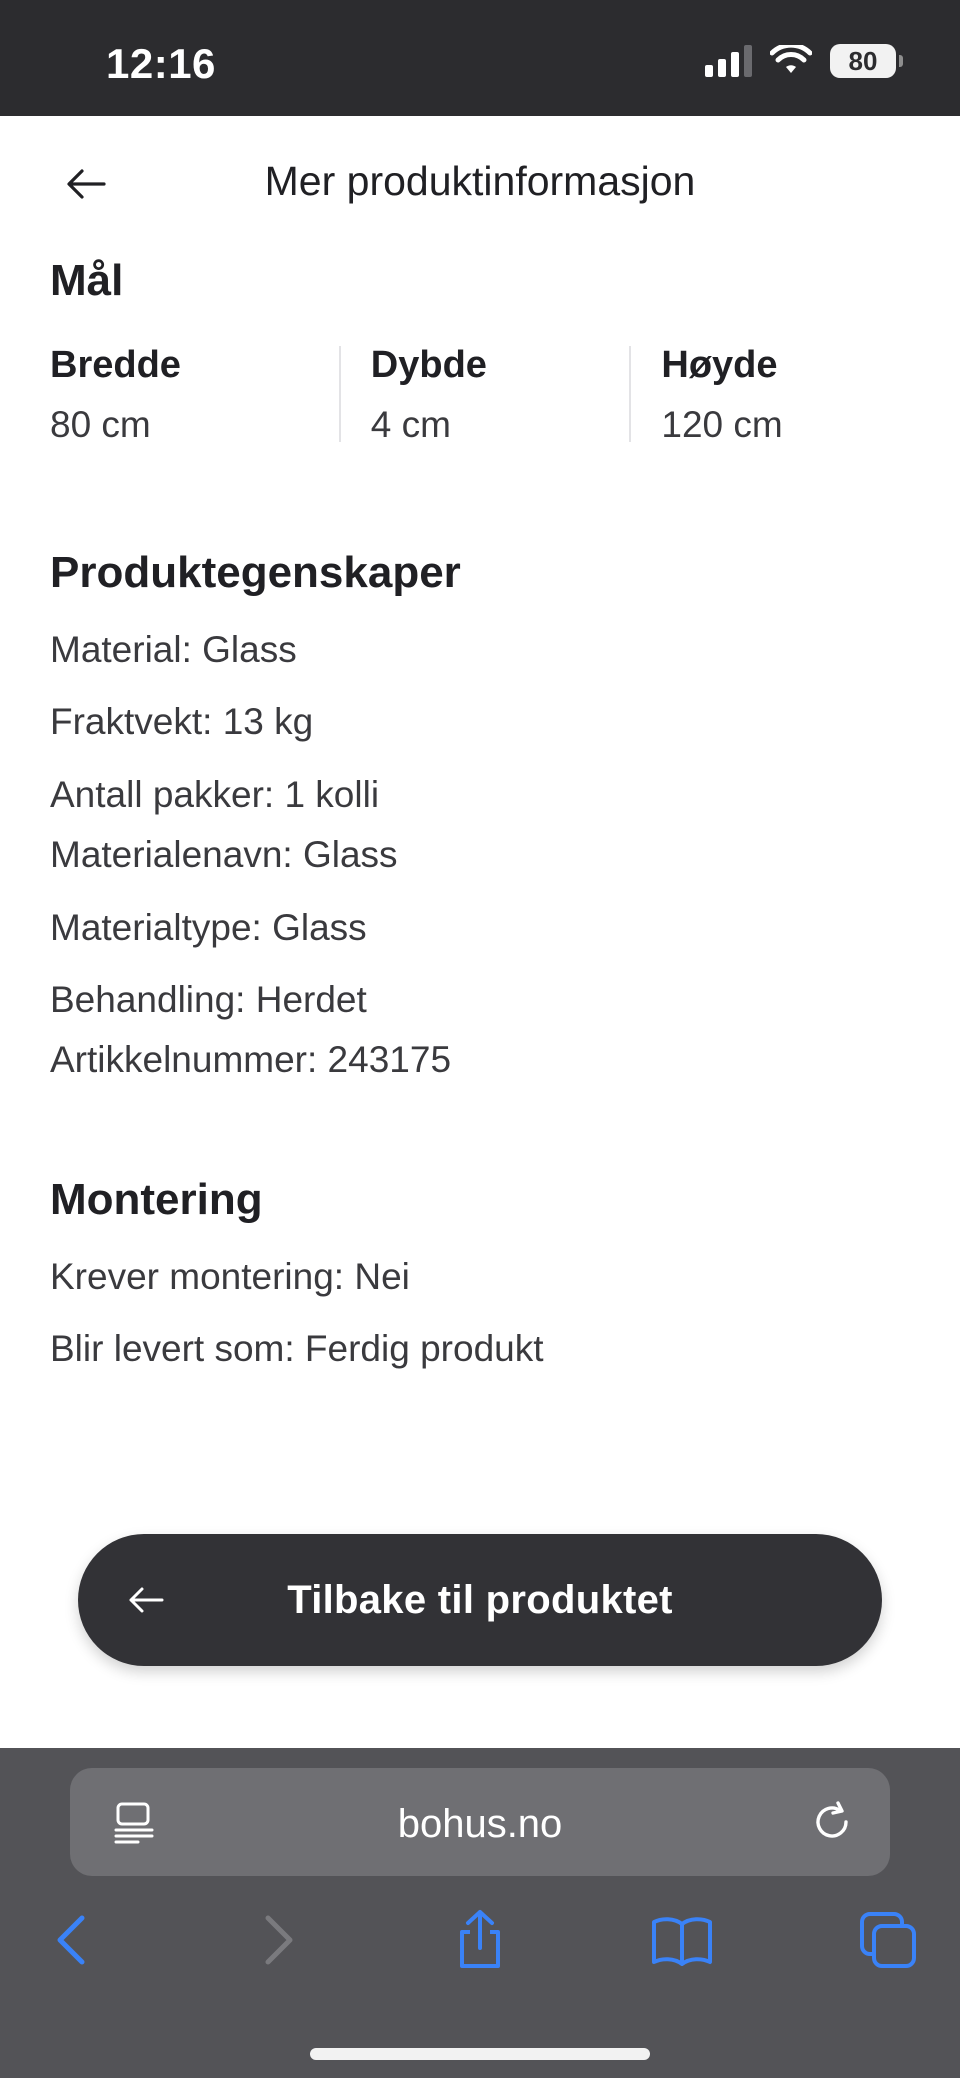 The image size is (960, 2078). Describe the element at coordinates (87, 280) in the screenshot. I see `dimensions-title: Mål` at that location.